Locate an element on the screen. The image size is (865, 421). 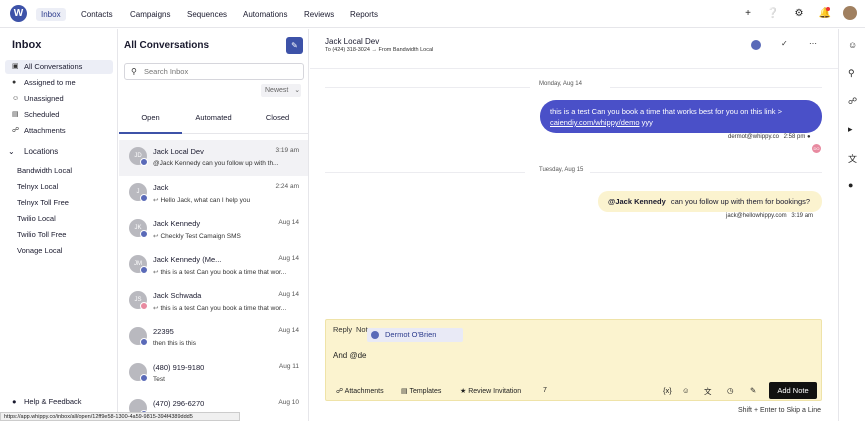
conversation-name: Jack is located at coordinates (161, 187).